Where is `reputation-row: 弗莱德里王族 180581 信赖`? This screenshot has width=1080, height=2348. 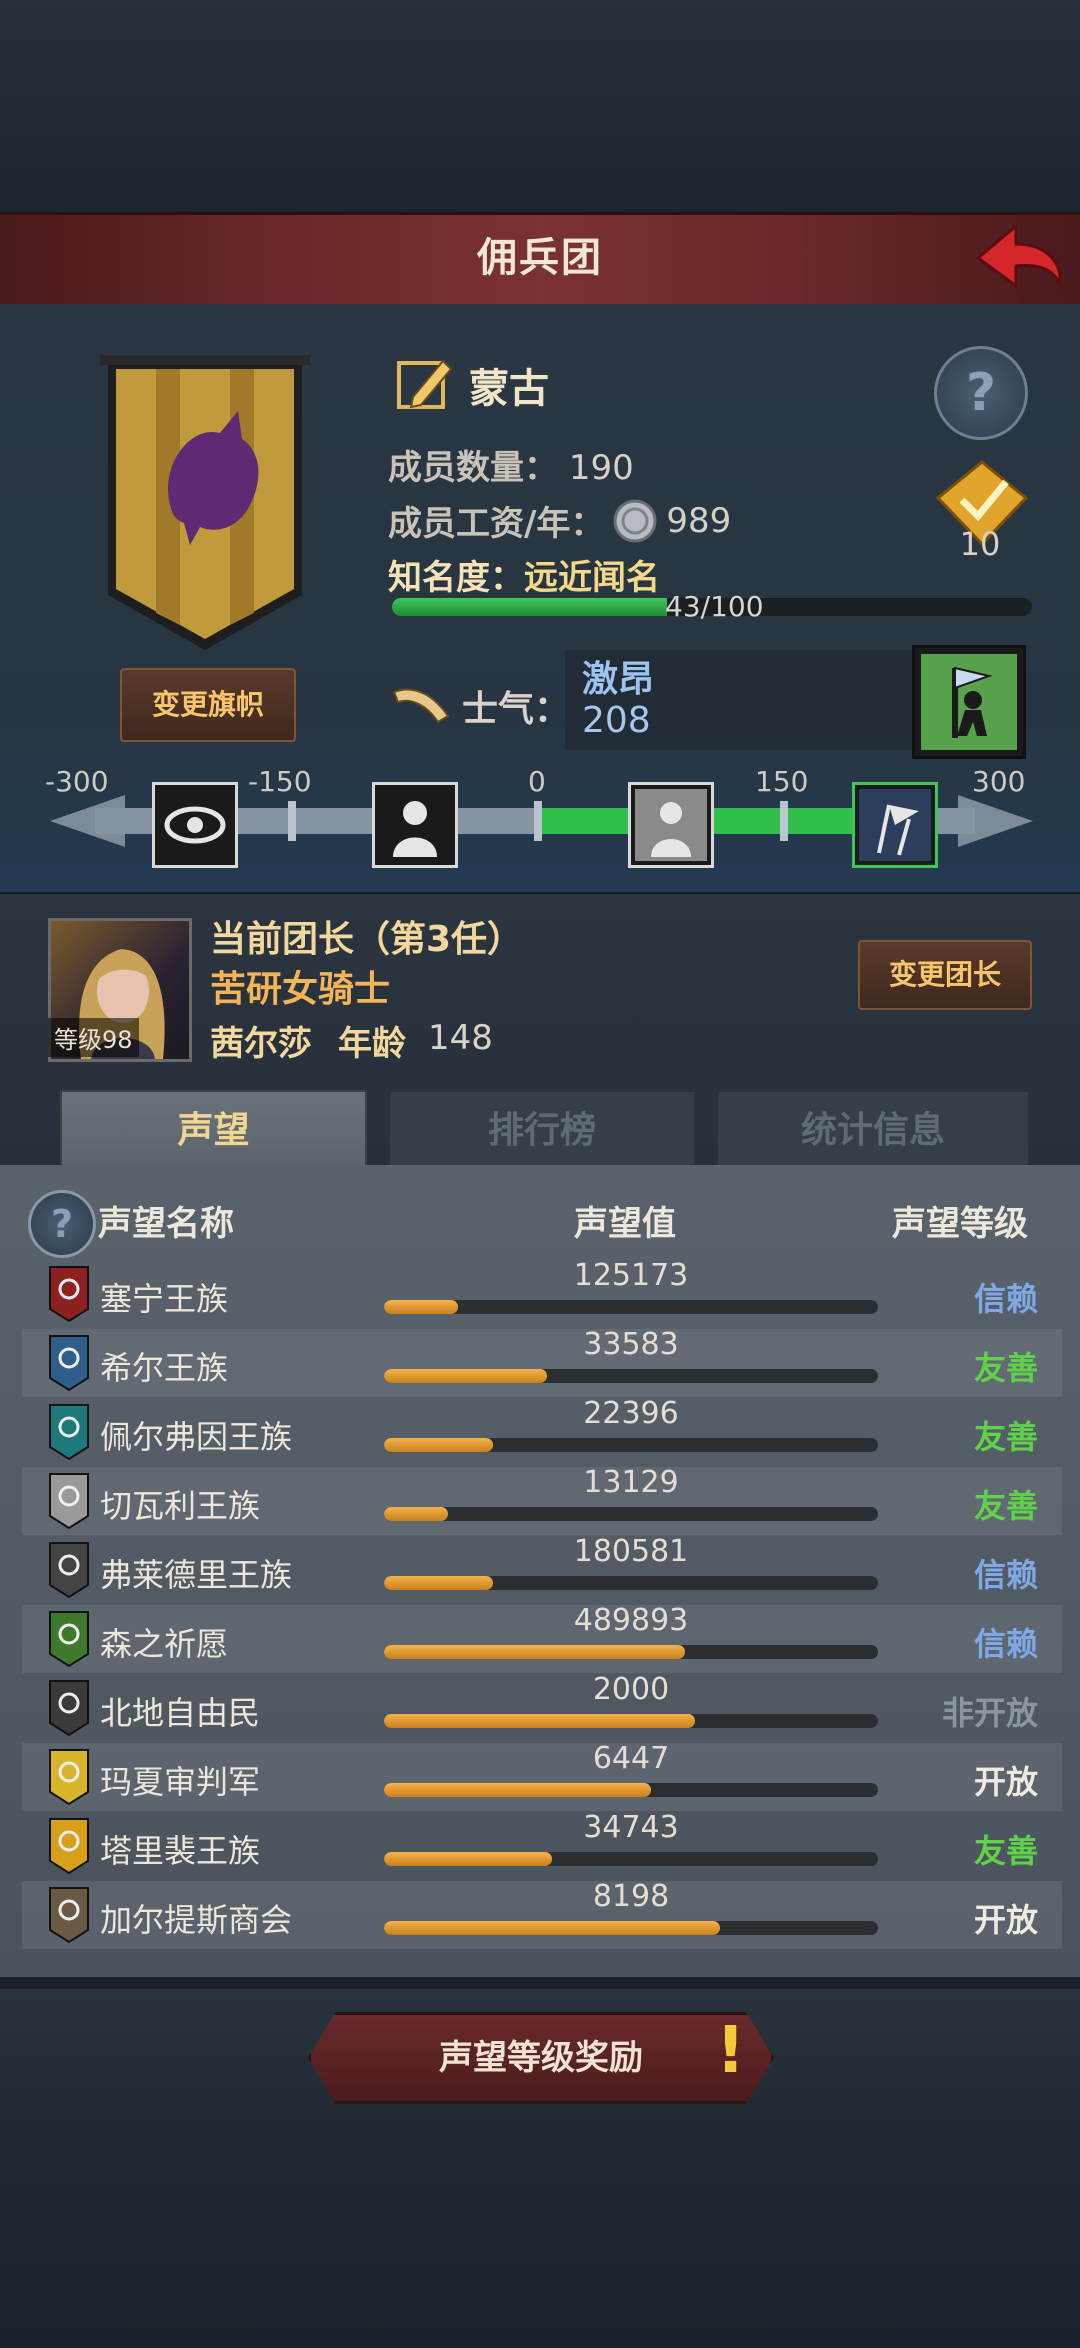
reputation-row: 弗莱德里王族 180581 信赖 is located at coordinates (542, 1569).